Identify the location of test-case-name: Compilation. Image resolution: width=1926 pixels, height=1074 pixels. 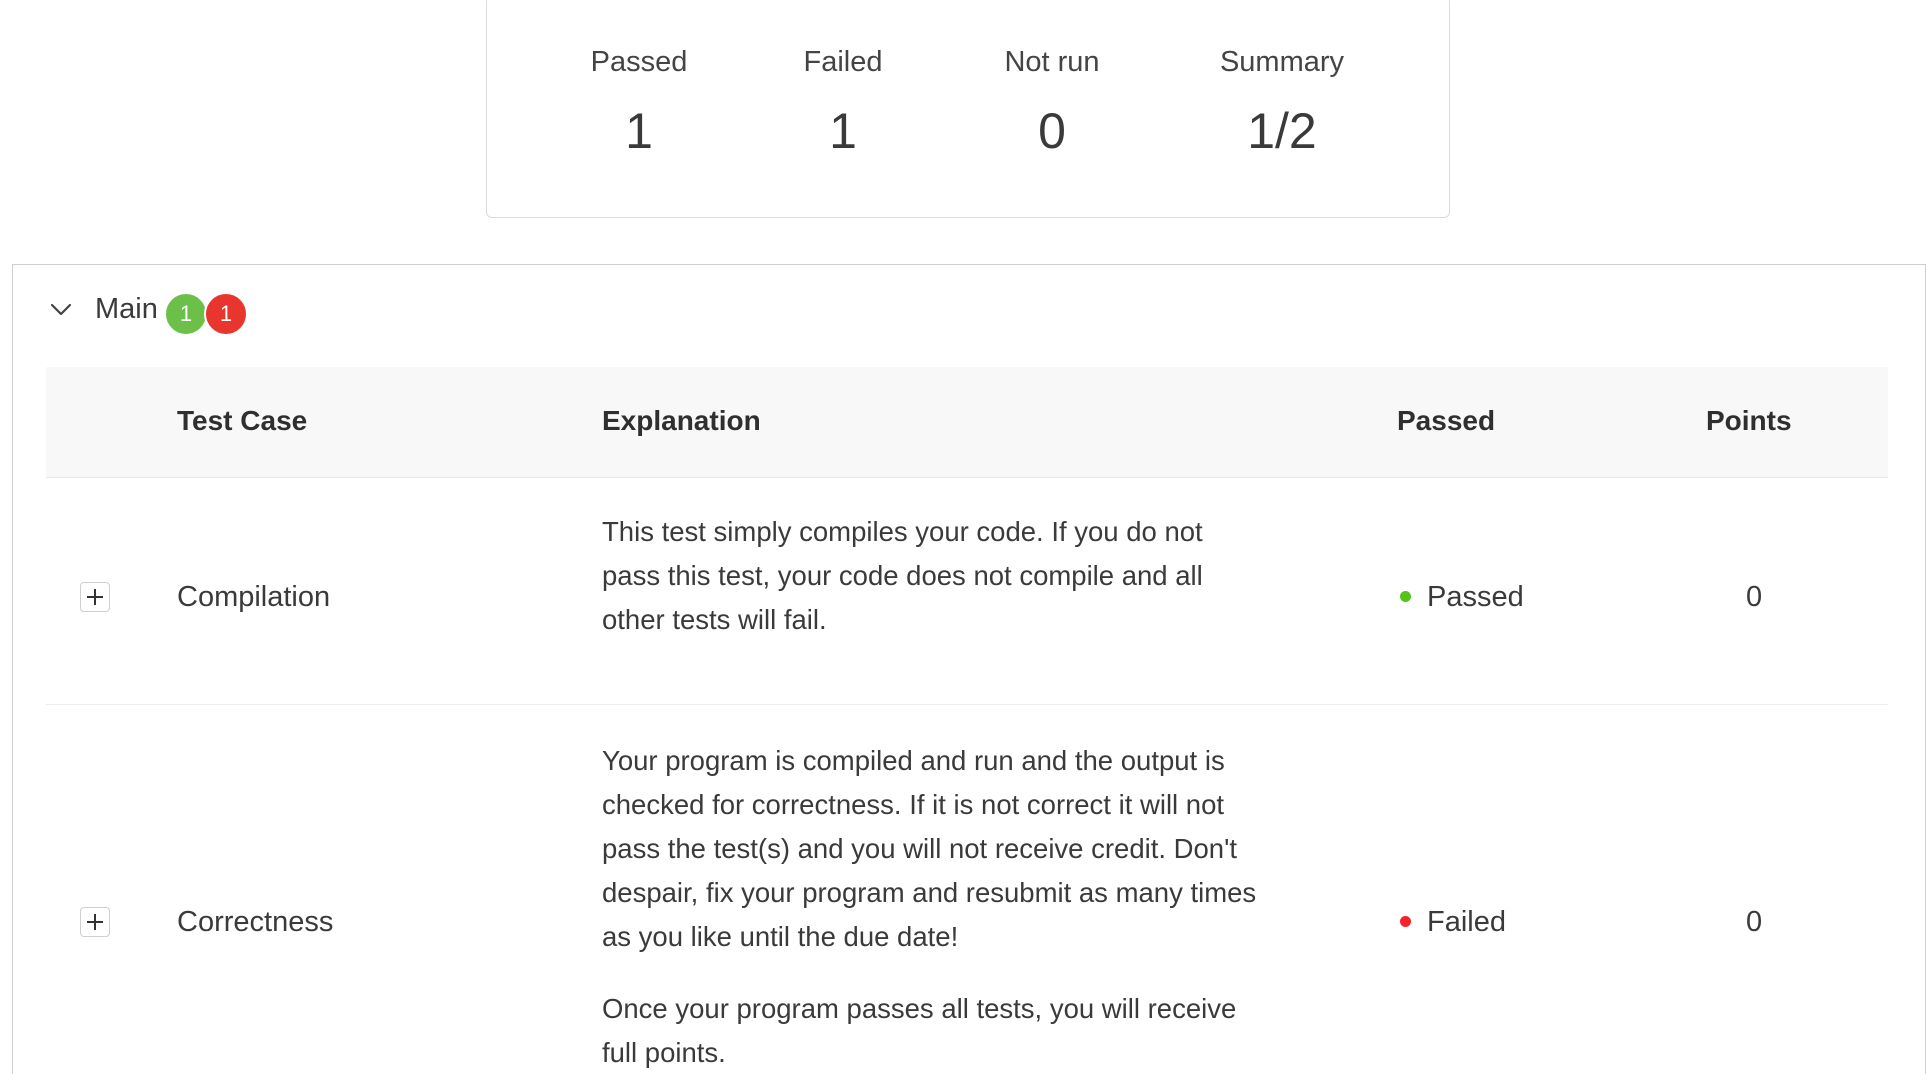
(254, 597).